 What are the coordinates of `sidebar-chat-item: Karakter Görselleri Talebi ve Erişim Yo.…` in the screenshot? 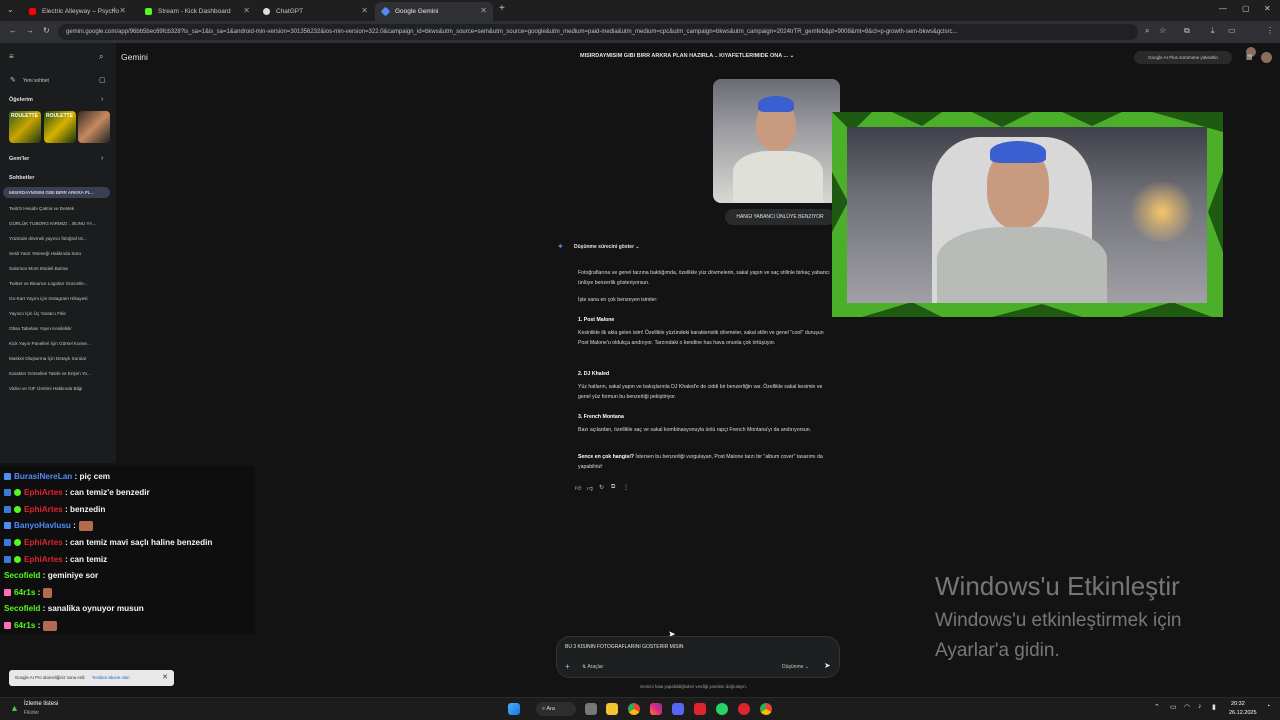 It's located at (59, 373).